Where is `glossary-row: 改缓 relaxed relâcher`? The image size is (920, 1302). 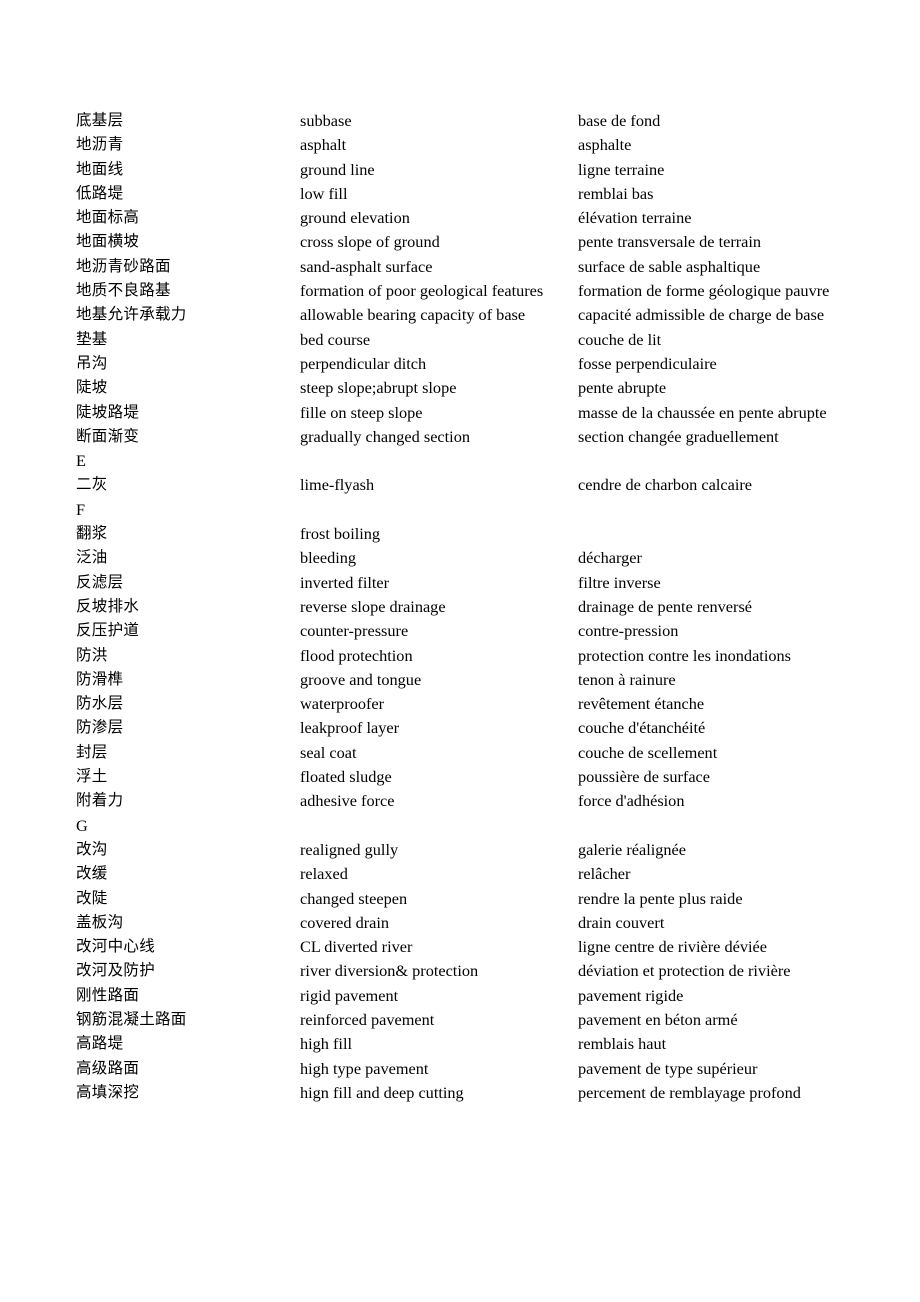
glossary-row: 改缓 relaxed relâcher is located at coordinates (476, 874).